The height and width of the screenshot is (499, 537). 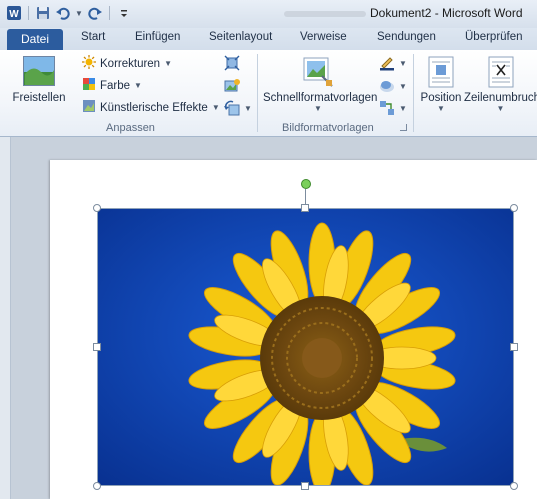 What do you see at coordinates (325, 14) in the screenshot?
I see `redacted-text` at bounding box center [325, 14].